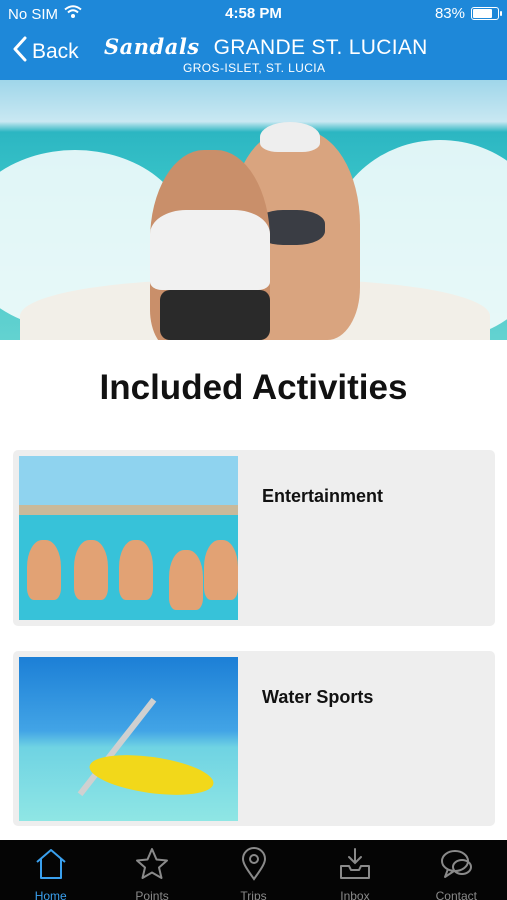  I want to click on status-time: 4:58 PM, so click(253, 13).